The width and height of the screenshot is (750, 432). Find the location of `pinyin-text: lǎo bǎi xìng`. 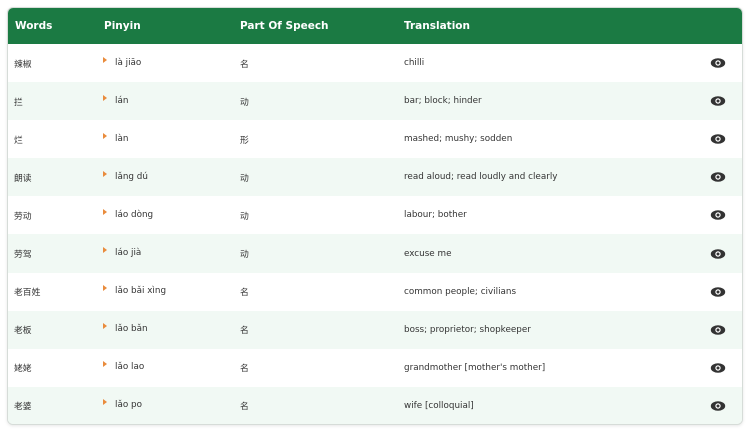

pinyin-text: lǎo bǎi xìng is located at coordinates (141, 291).